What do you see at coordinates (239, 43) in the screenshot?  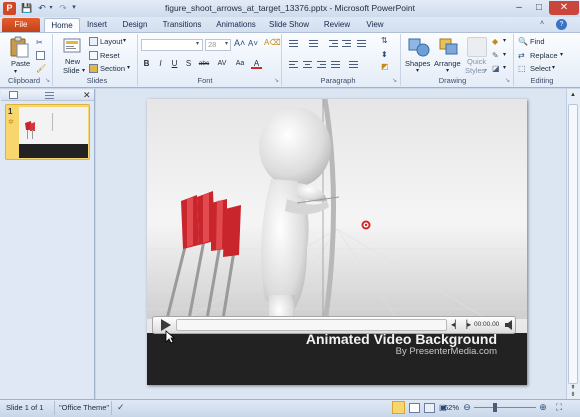 I see `grow-font-icon: A˄` at bounding box center [239, 43].